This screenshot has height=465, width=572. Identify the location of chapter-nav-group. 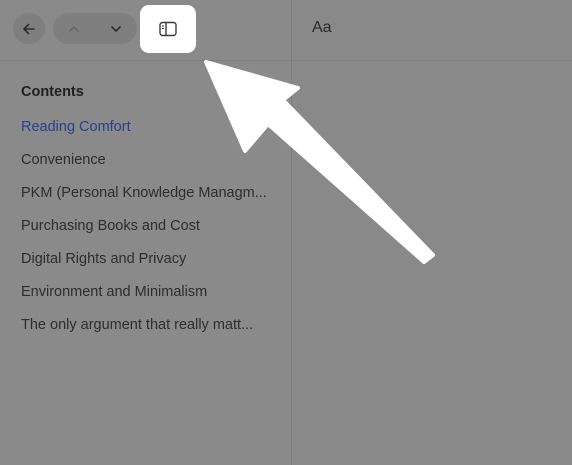
(95, 28).